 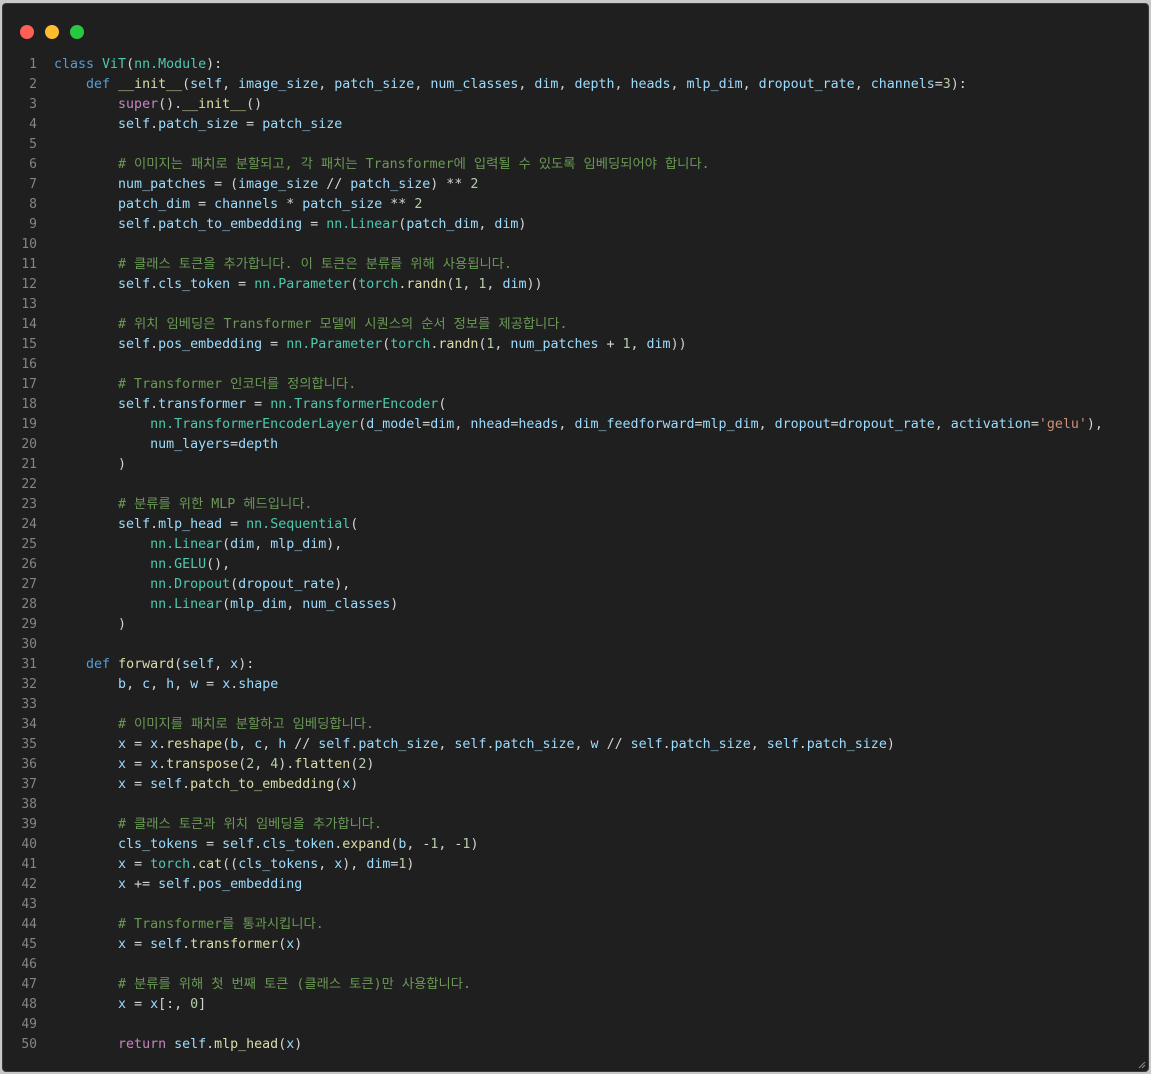 I want to click on code-token: randn, so click(x=458, y=344).